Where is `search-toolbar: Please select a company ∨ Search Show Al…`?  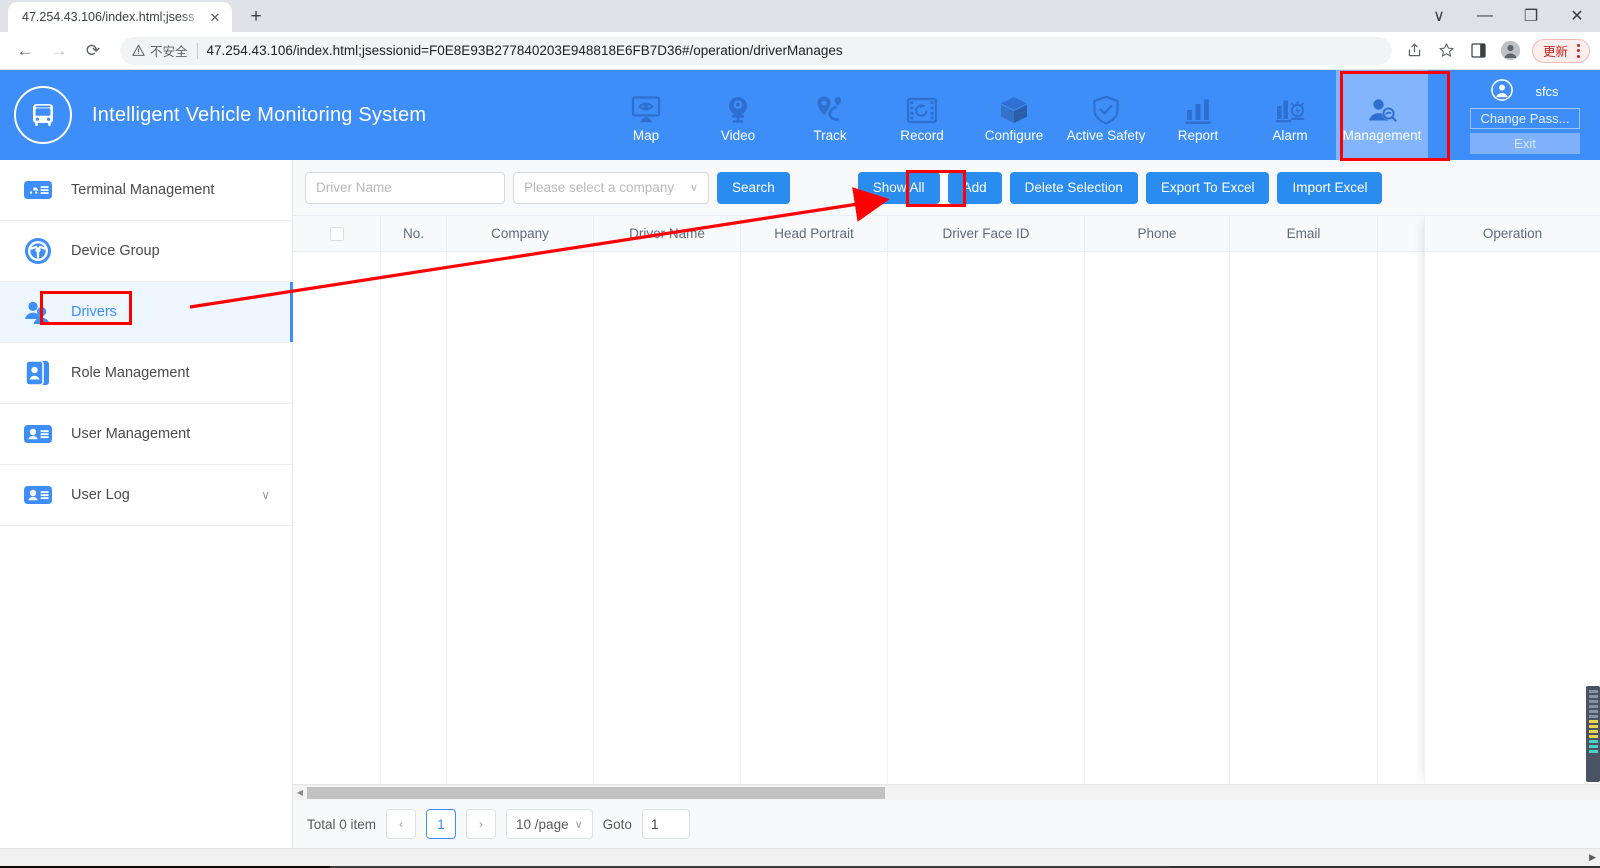
search-toolbar: Please select a company ∨ Search Show Al… is located at coordinates (946, 187).